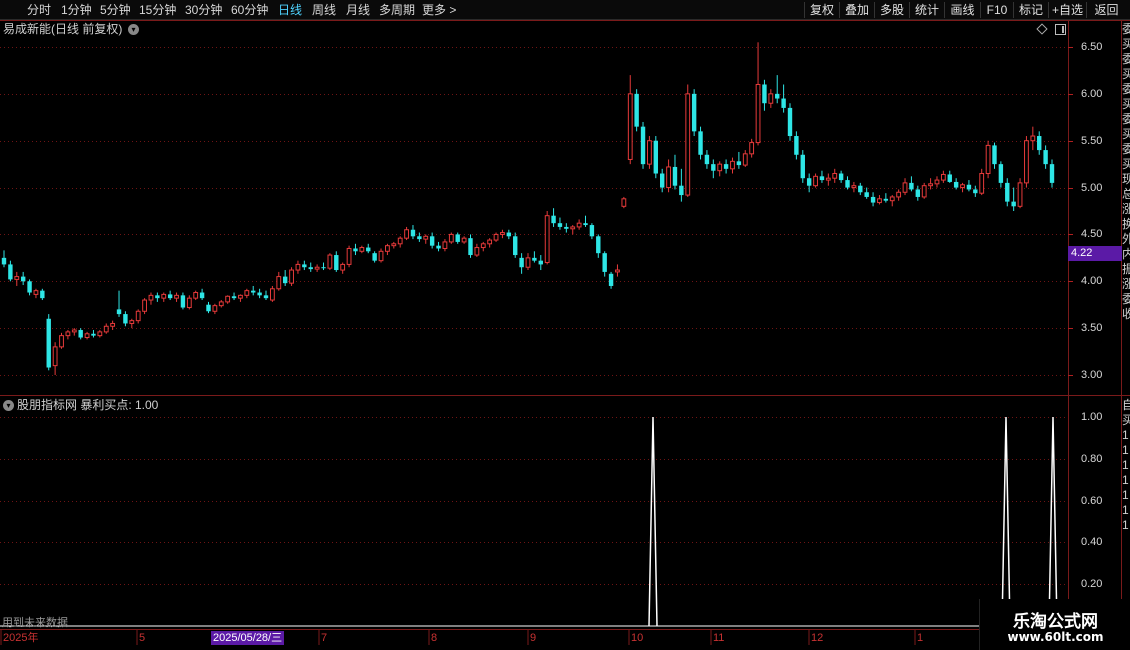 The height and width of the screenshot is (650, 1130). I want to click on date-axis-label: 1, so click(920, 638).